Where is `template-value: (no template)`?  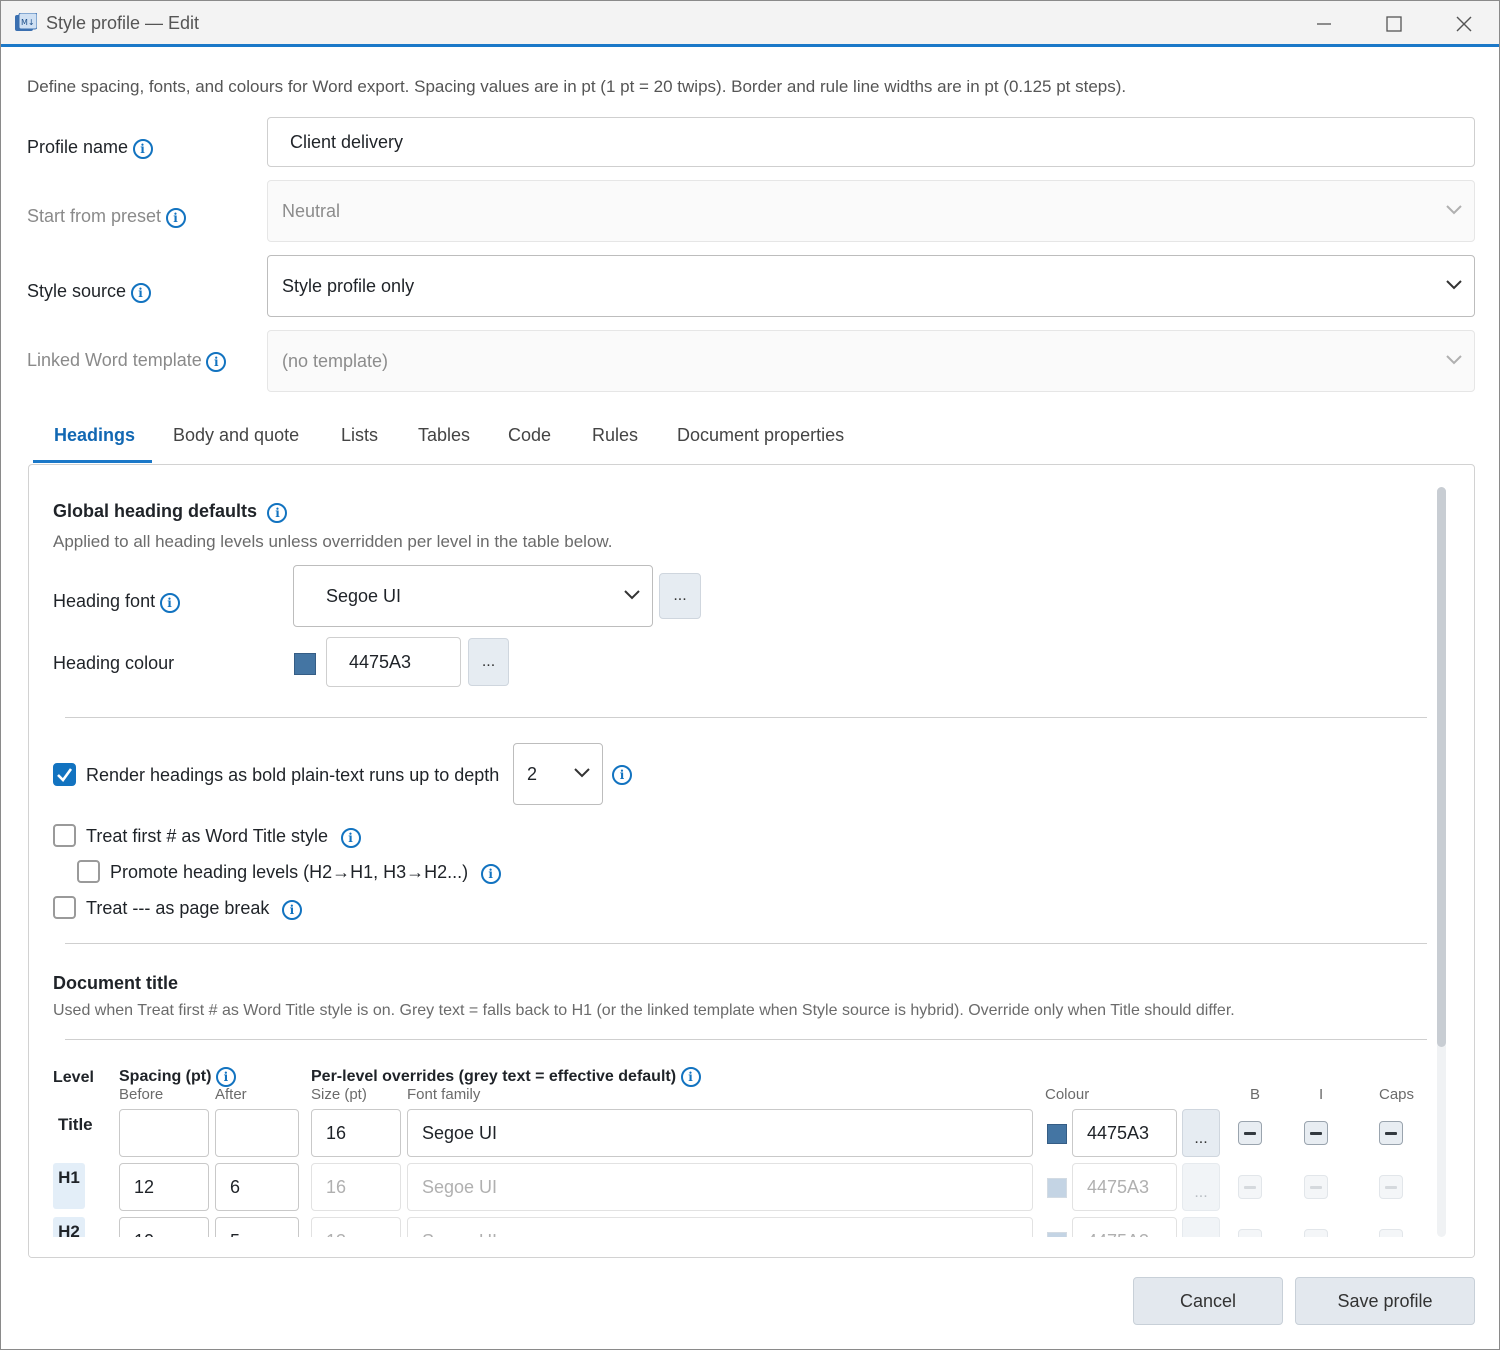 template-value: (no template) is located at coordinates (335, 361).